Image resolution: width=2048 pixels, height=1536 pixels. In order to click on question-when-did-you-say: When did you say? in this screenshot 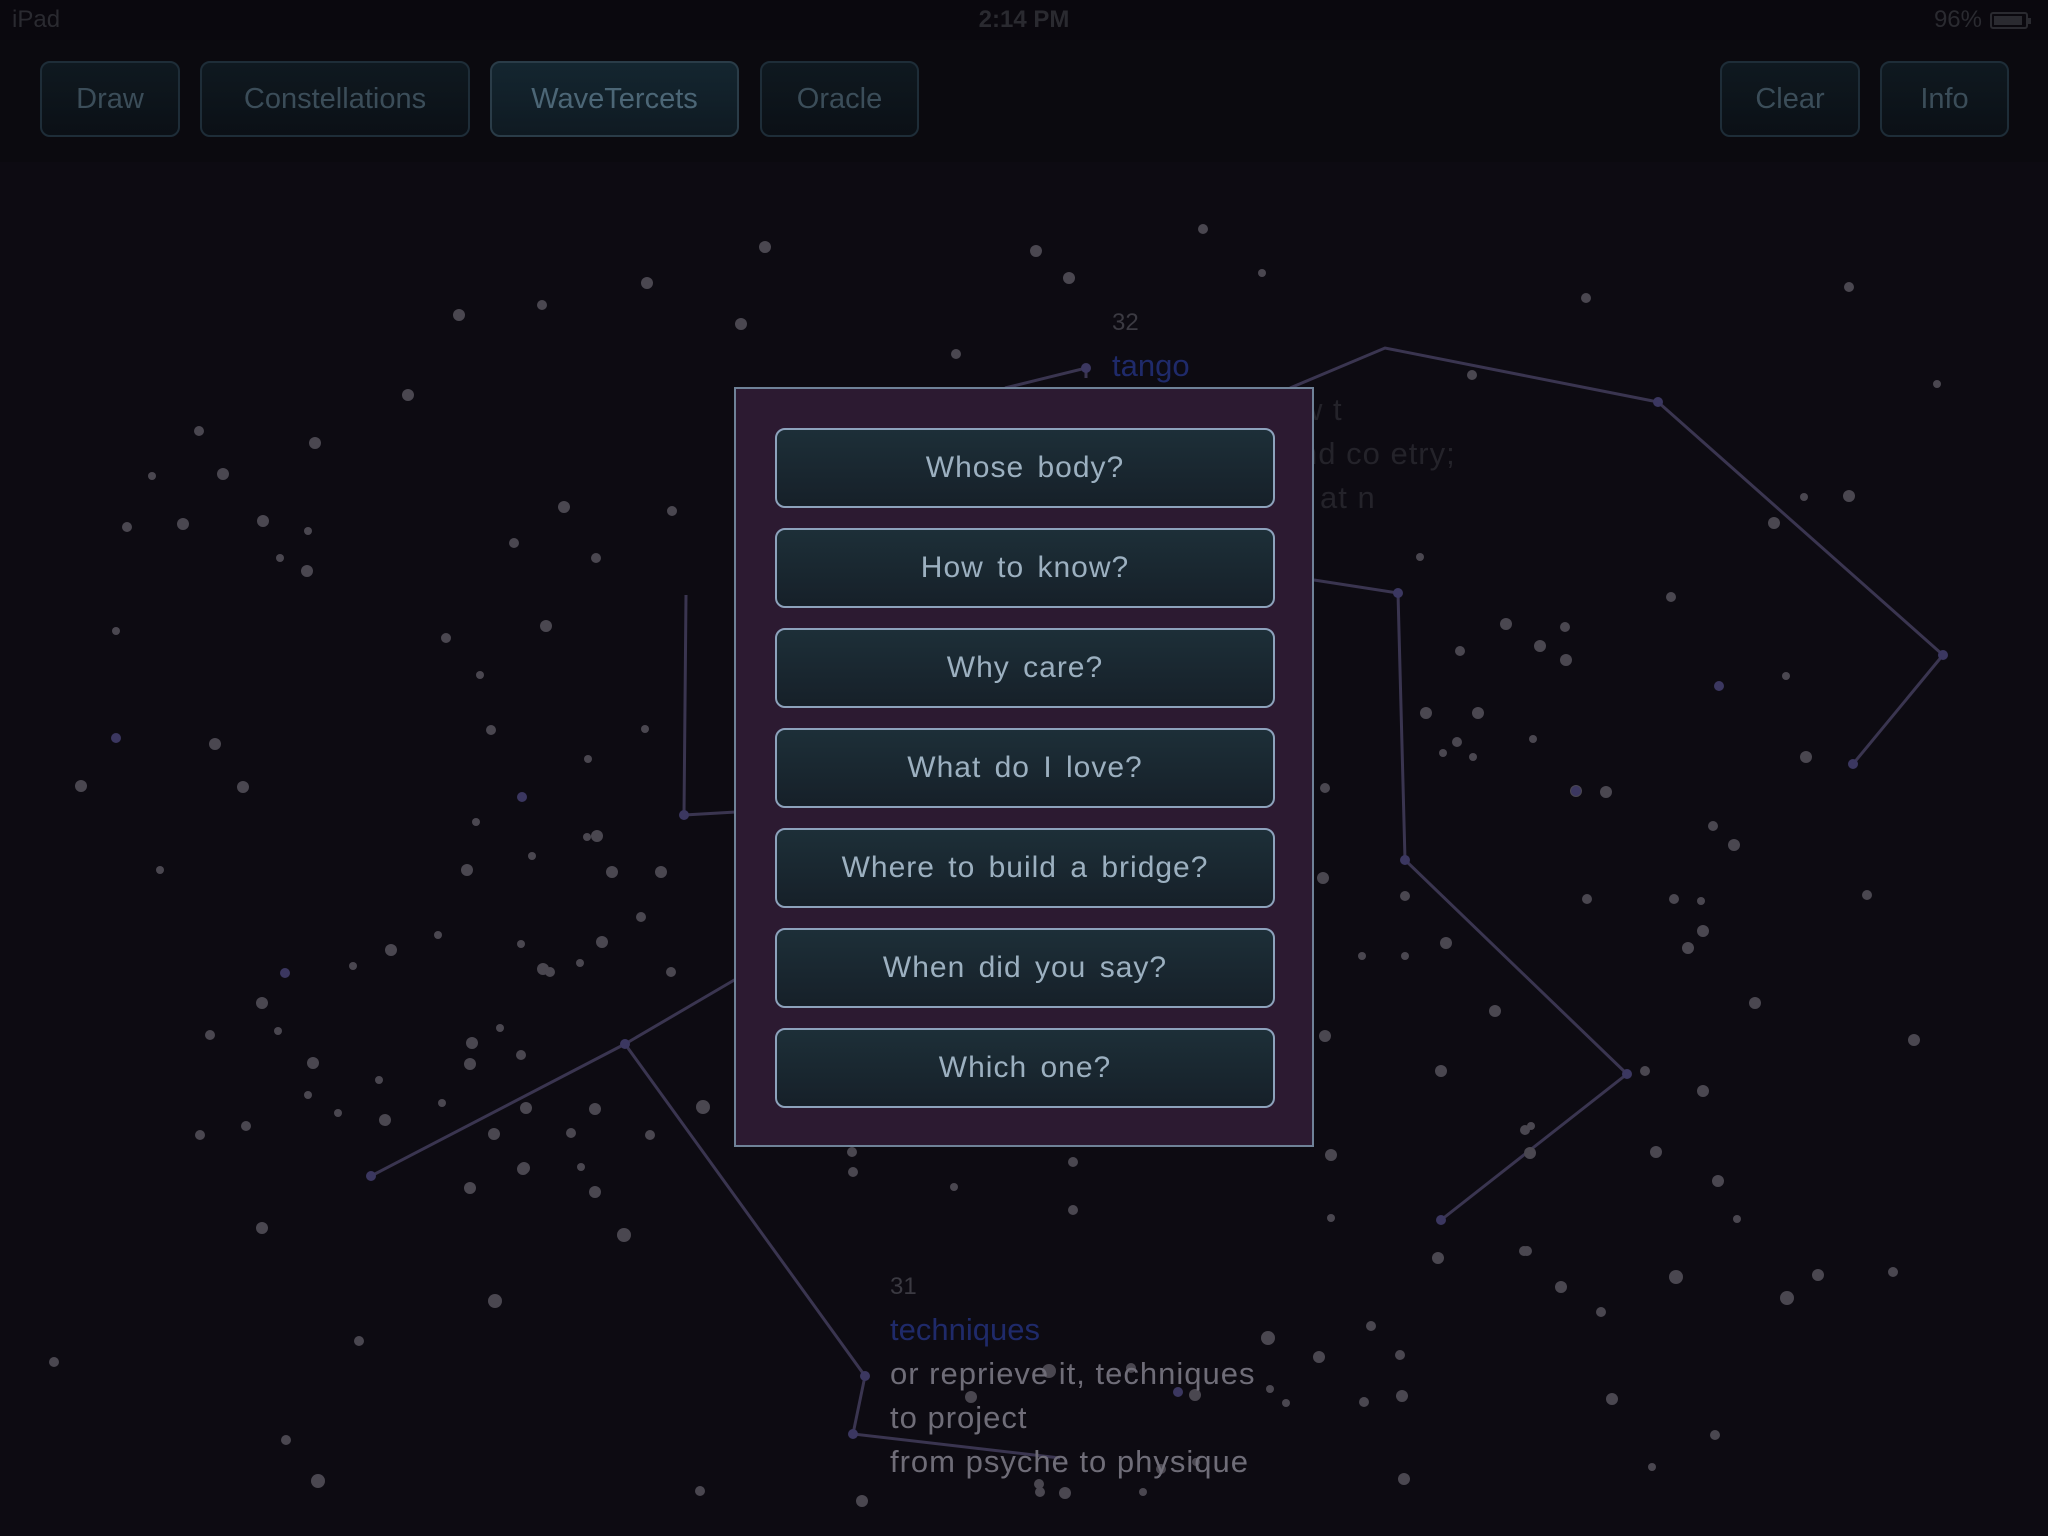, I will do `click(1025, 968)`.